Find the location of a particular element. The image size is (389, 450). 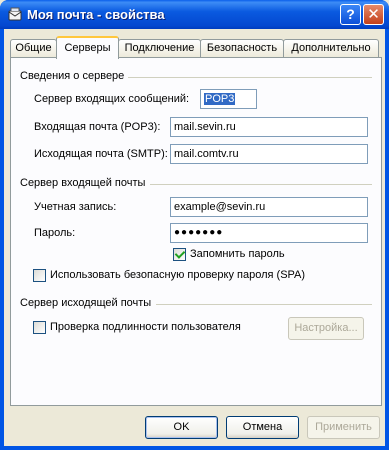

incoming-server-type-label: Сервер входящих сообщений: is located at coordinates (112, 99).